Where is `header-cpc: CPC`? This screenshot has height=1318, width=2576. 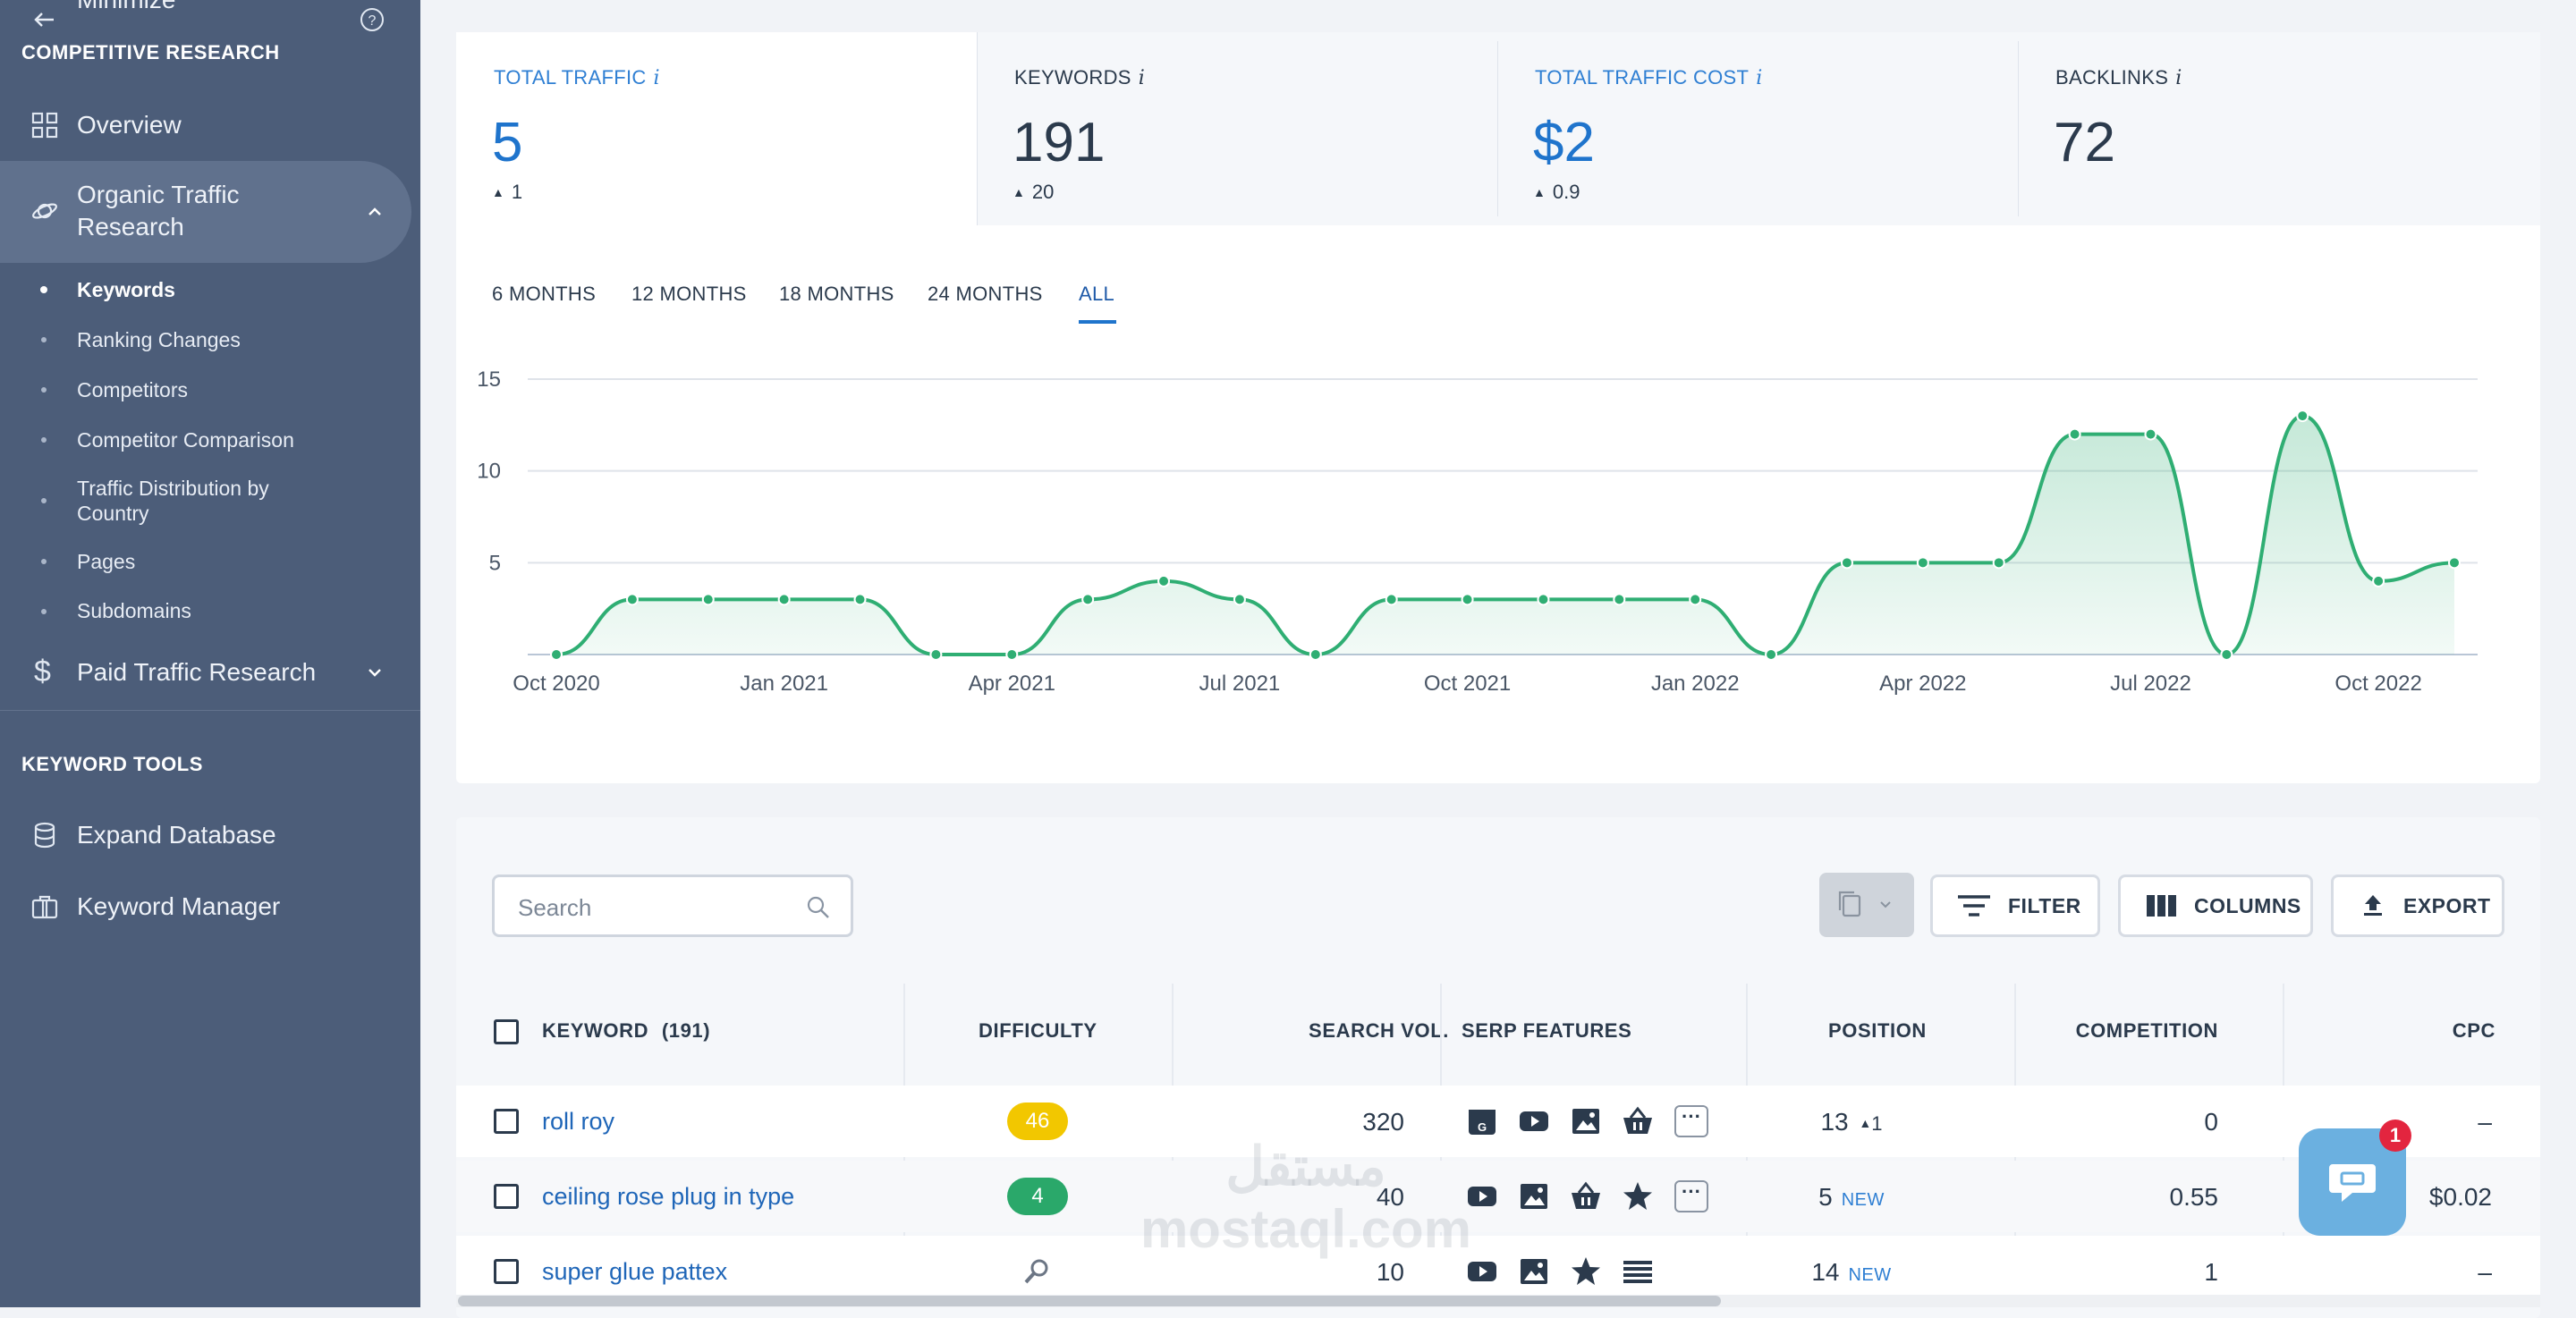 header-cpc: CPC is located at coordinates (2451, 1031).